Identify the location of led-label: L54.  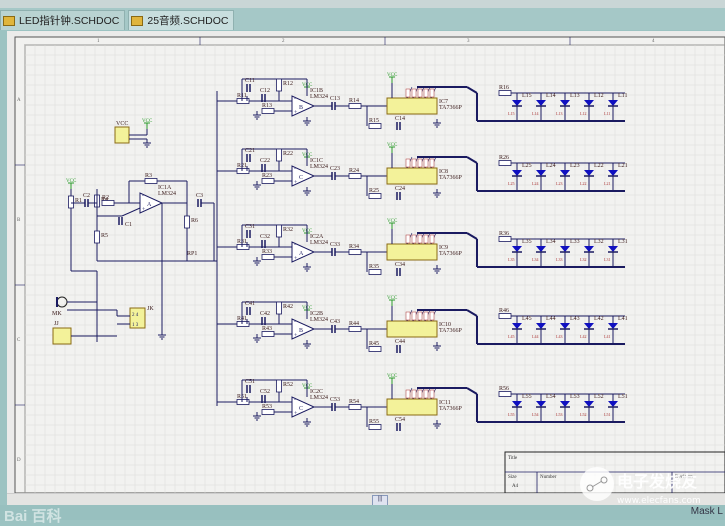
(535, 414).